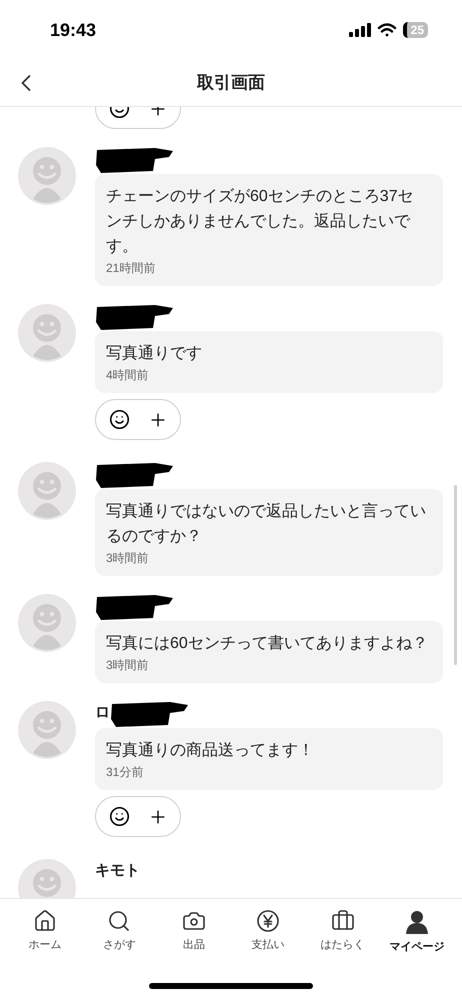 The image size is (462, 999). I want to click on status-time: 19:43, so click(73, 30).